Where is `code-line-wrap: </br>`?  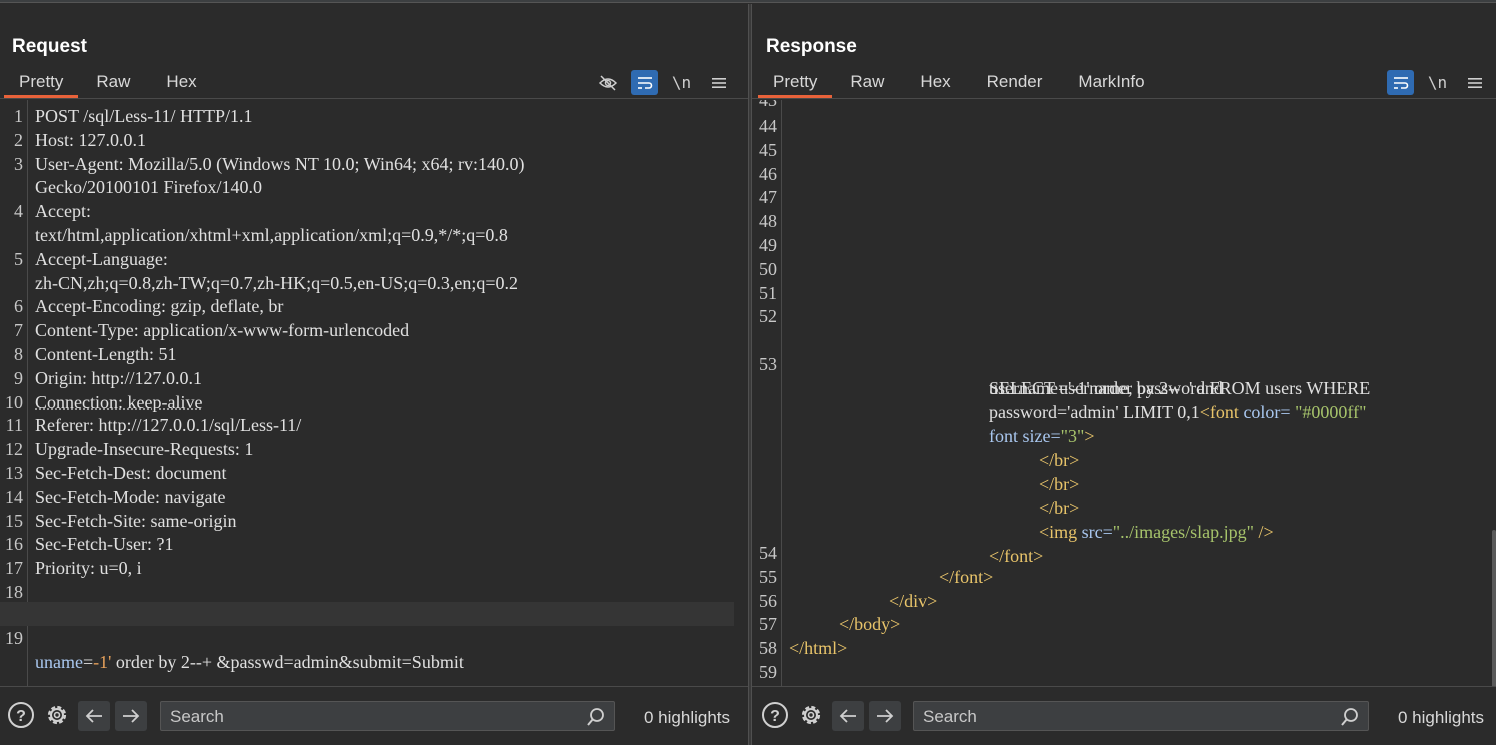
code-line-wrap: </br> is located at coordinates (1124, 447).